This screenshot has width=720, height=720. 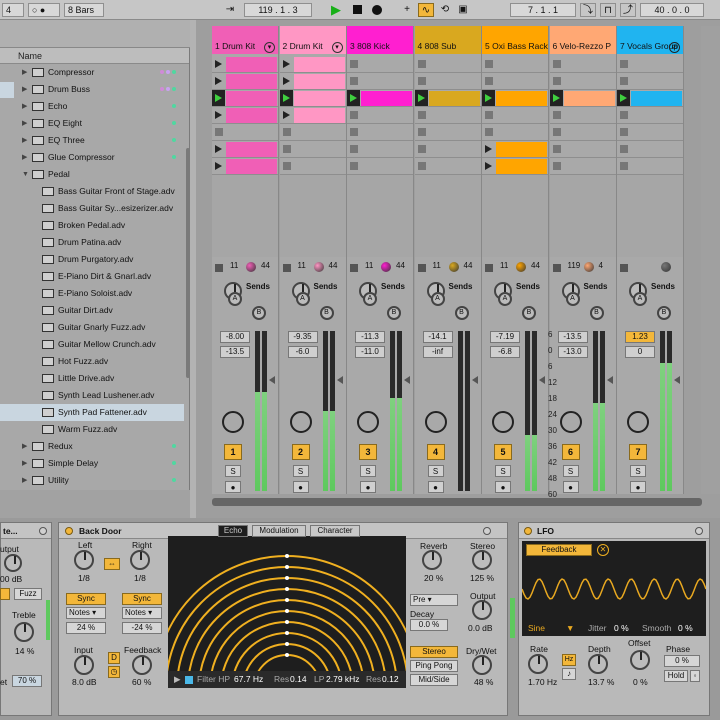 I want to click on pingpong-mode-button: Ping Pong, so click(x=434, y=666).